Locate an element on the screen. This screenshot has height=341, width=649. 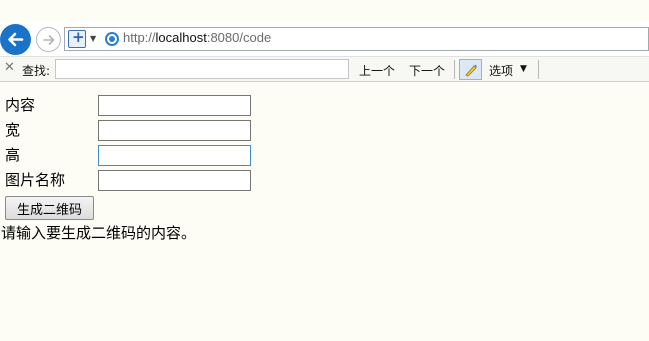
site-icon is located at coordinates (112, 39).